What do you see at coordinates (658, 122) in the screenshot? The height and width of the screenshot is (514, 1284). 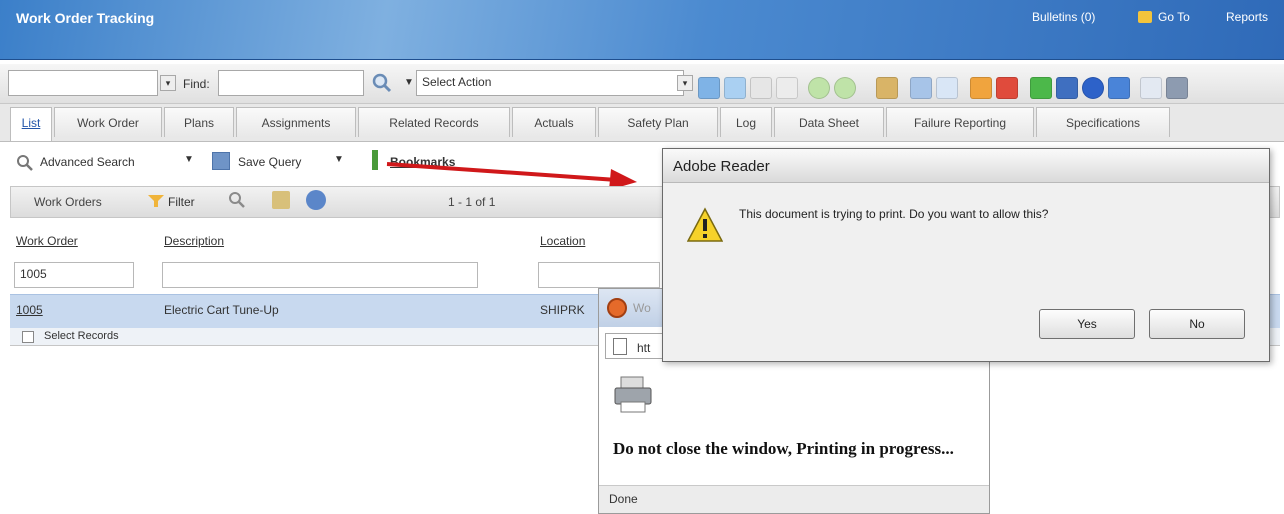 I see `tab-safety-plan: Safety Plan` at bounding box center [658, 122].